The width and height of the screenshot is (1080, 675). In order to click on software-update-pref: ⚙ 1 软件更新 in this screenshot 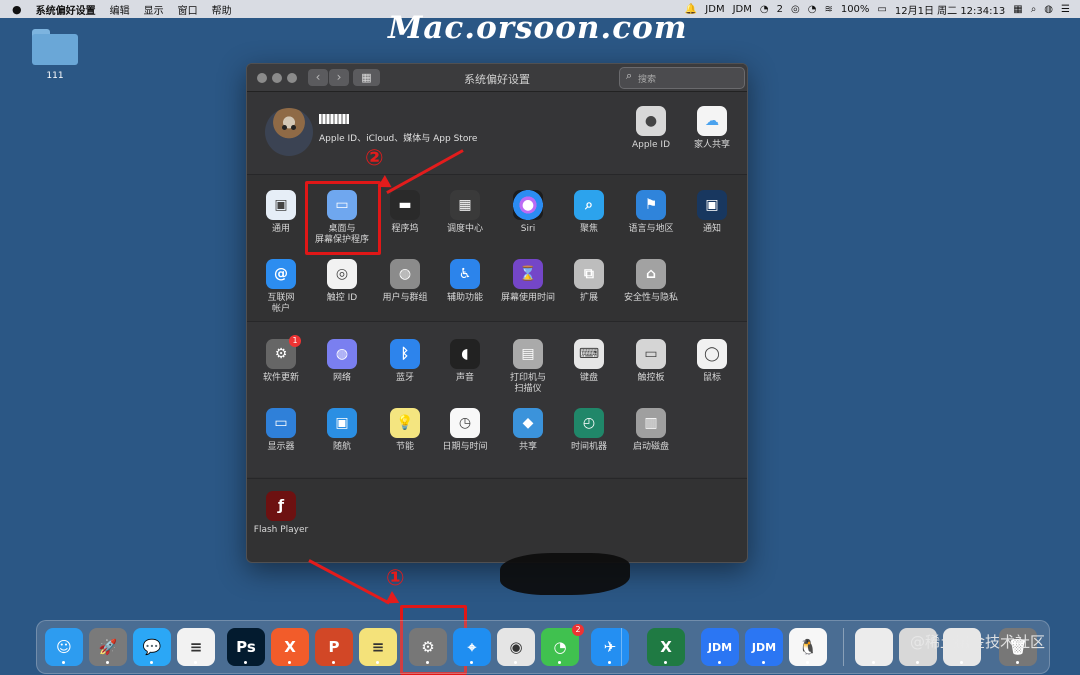, I will do `click(281, 359)`.